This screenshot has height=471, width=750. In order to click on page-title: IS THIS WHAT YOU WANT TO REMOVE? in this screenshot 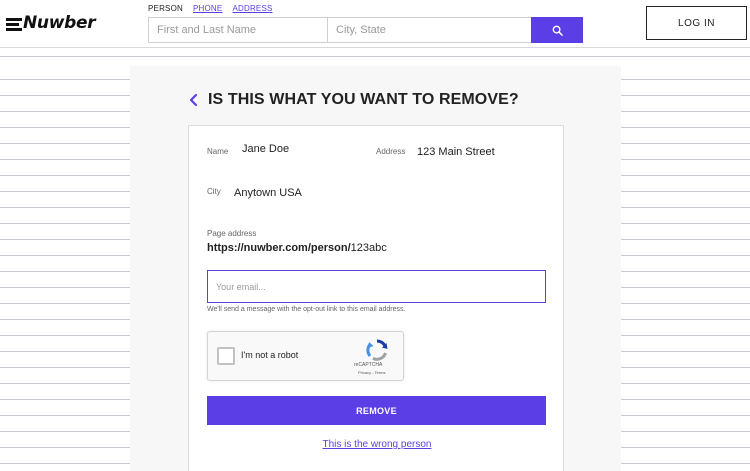, I will do `click(363, 99)`.